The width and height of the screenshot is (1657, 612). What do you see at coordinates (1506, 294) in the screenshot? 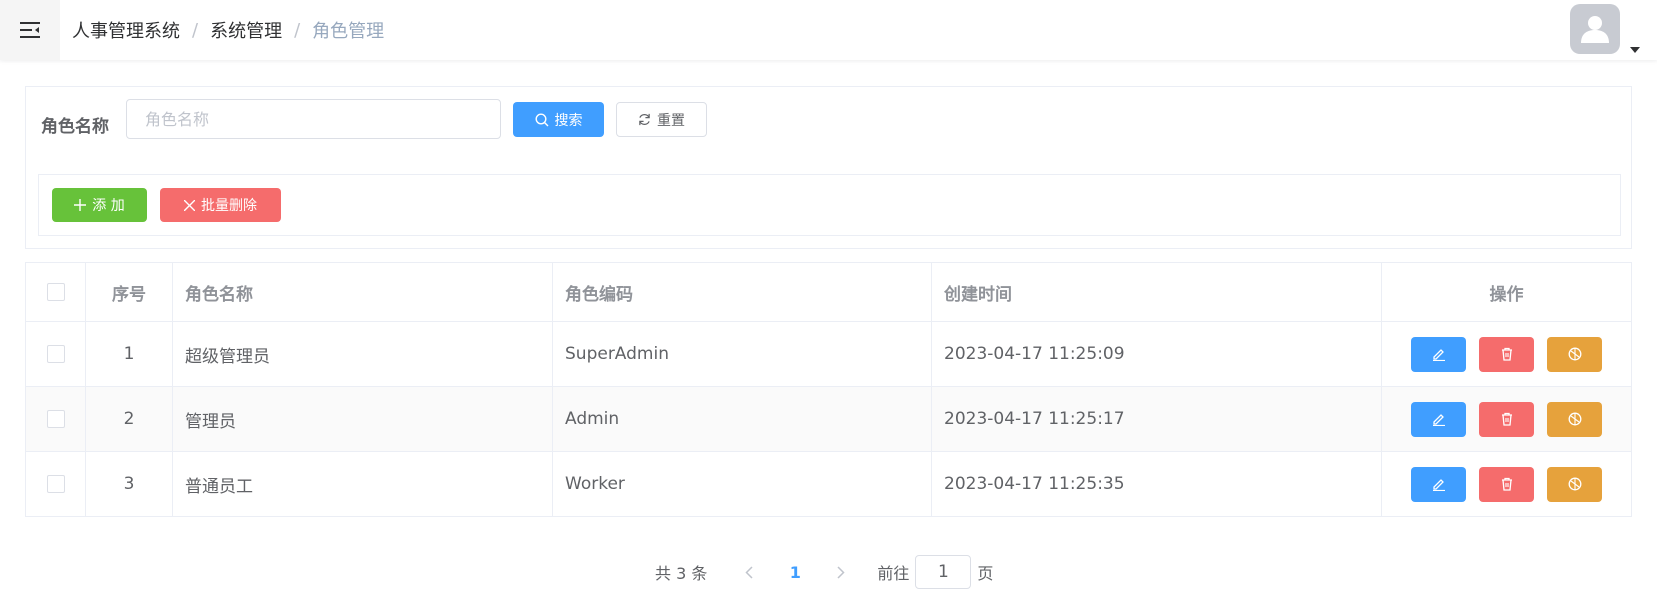
I see `column-header-actions: 操作` at bounding box center [1506, 294].